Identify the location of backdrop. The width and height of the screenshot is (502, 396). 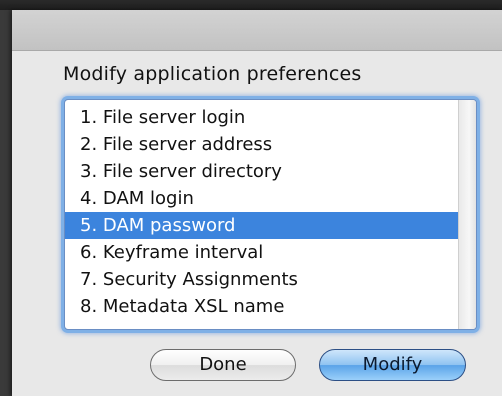
(251, 5).